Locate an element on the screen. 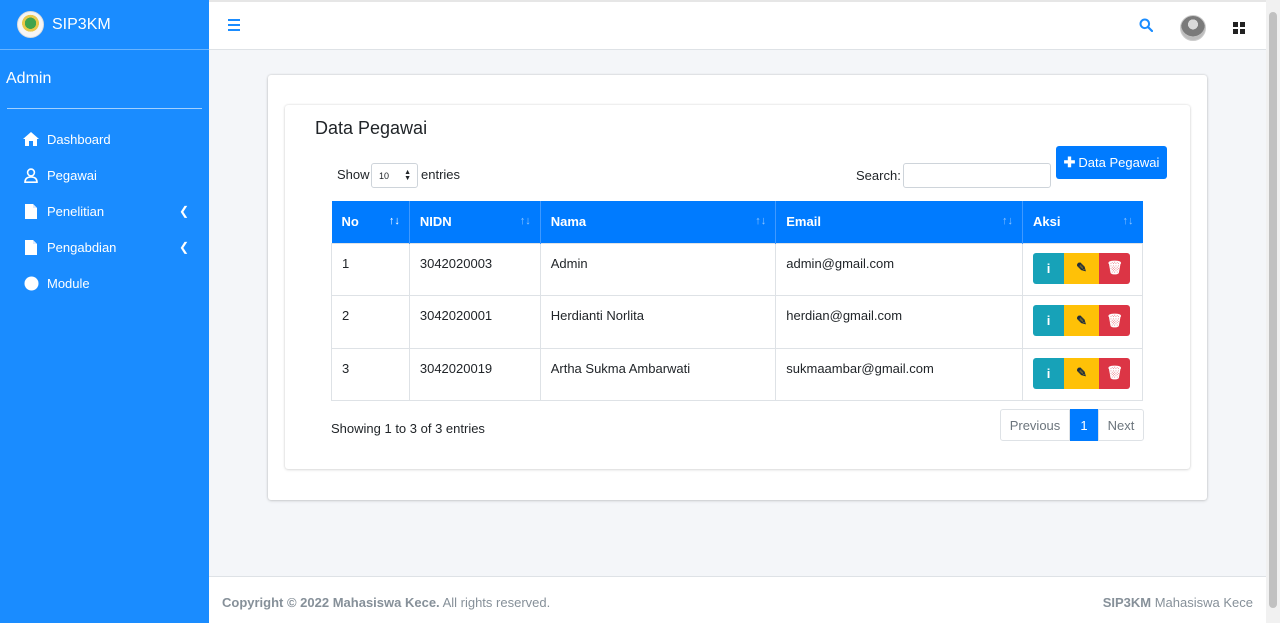 The image size is (1280, 623). scrollbar is located at coordinates (1273, 311).